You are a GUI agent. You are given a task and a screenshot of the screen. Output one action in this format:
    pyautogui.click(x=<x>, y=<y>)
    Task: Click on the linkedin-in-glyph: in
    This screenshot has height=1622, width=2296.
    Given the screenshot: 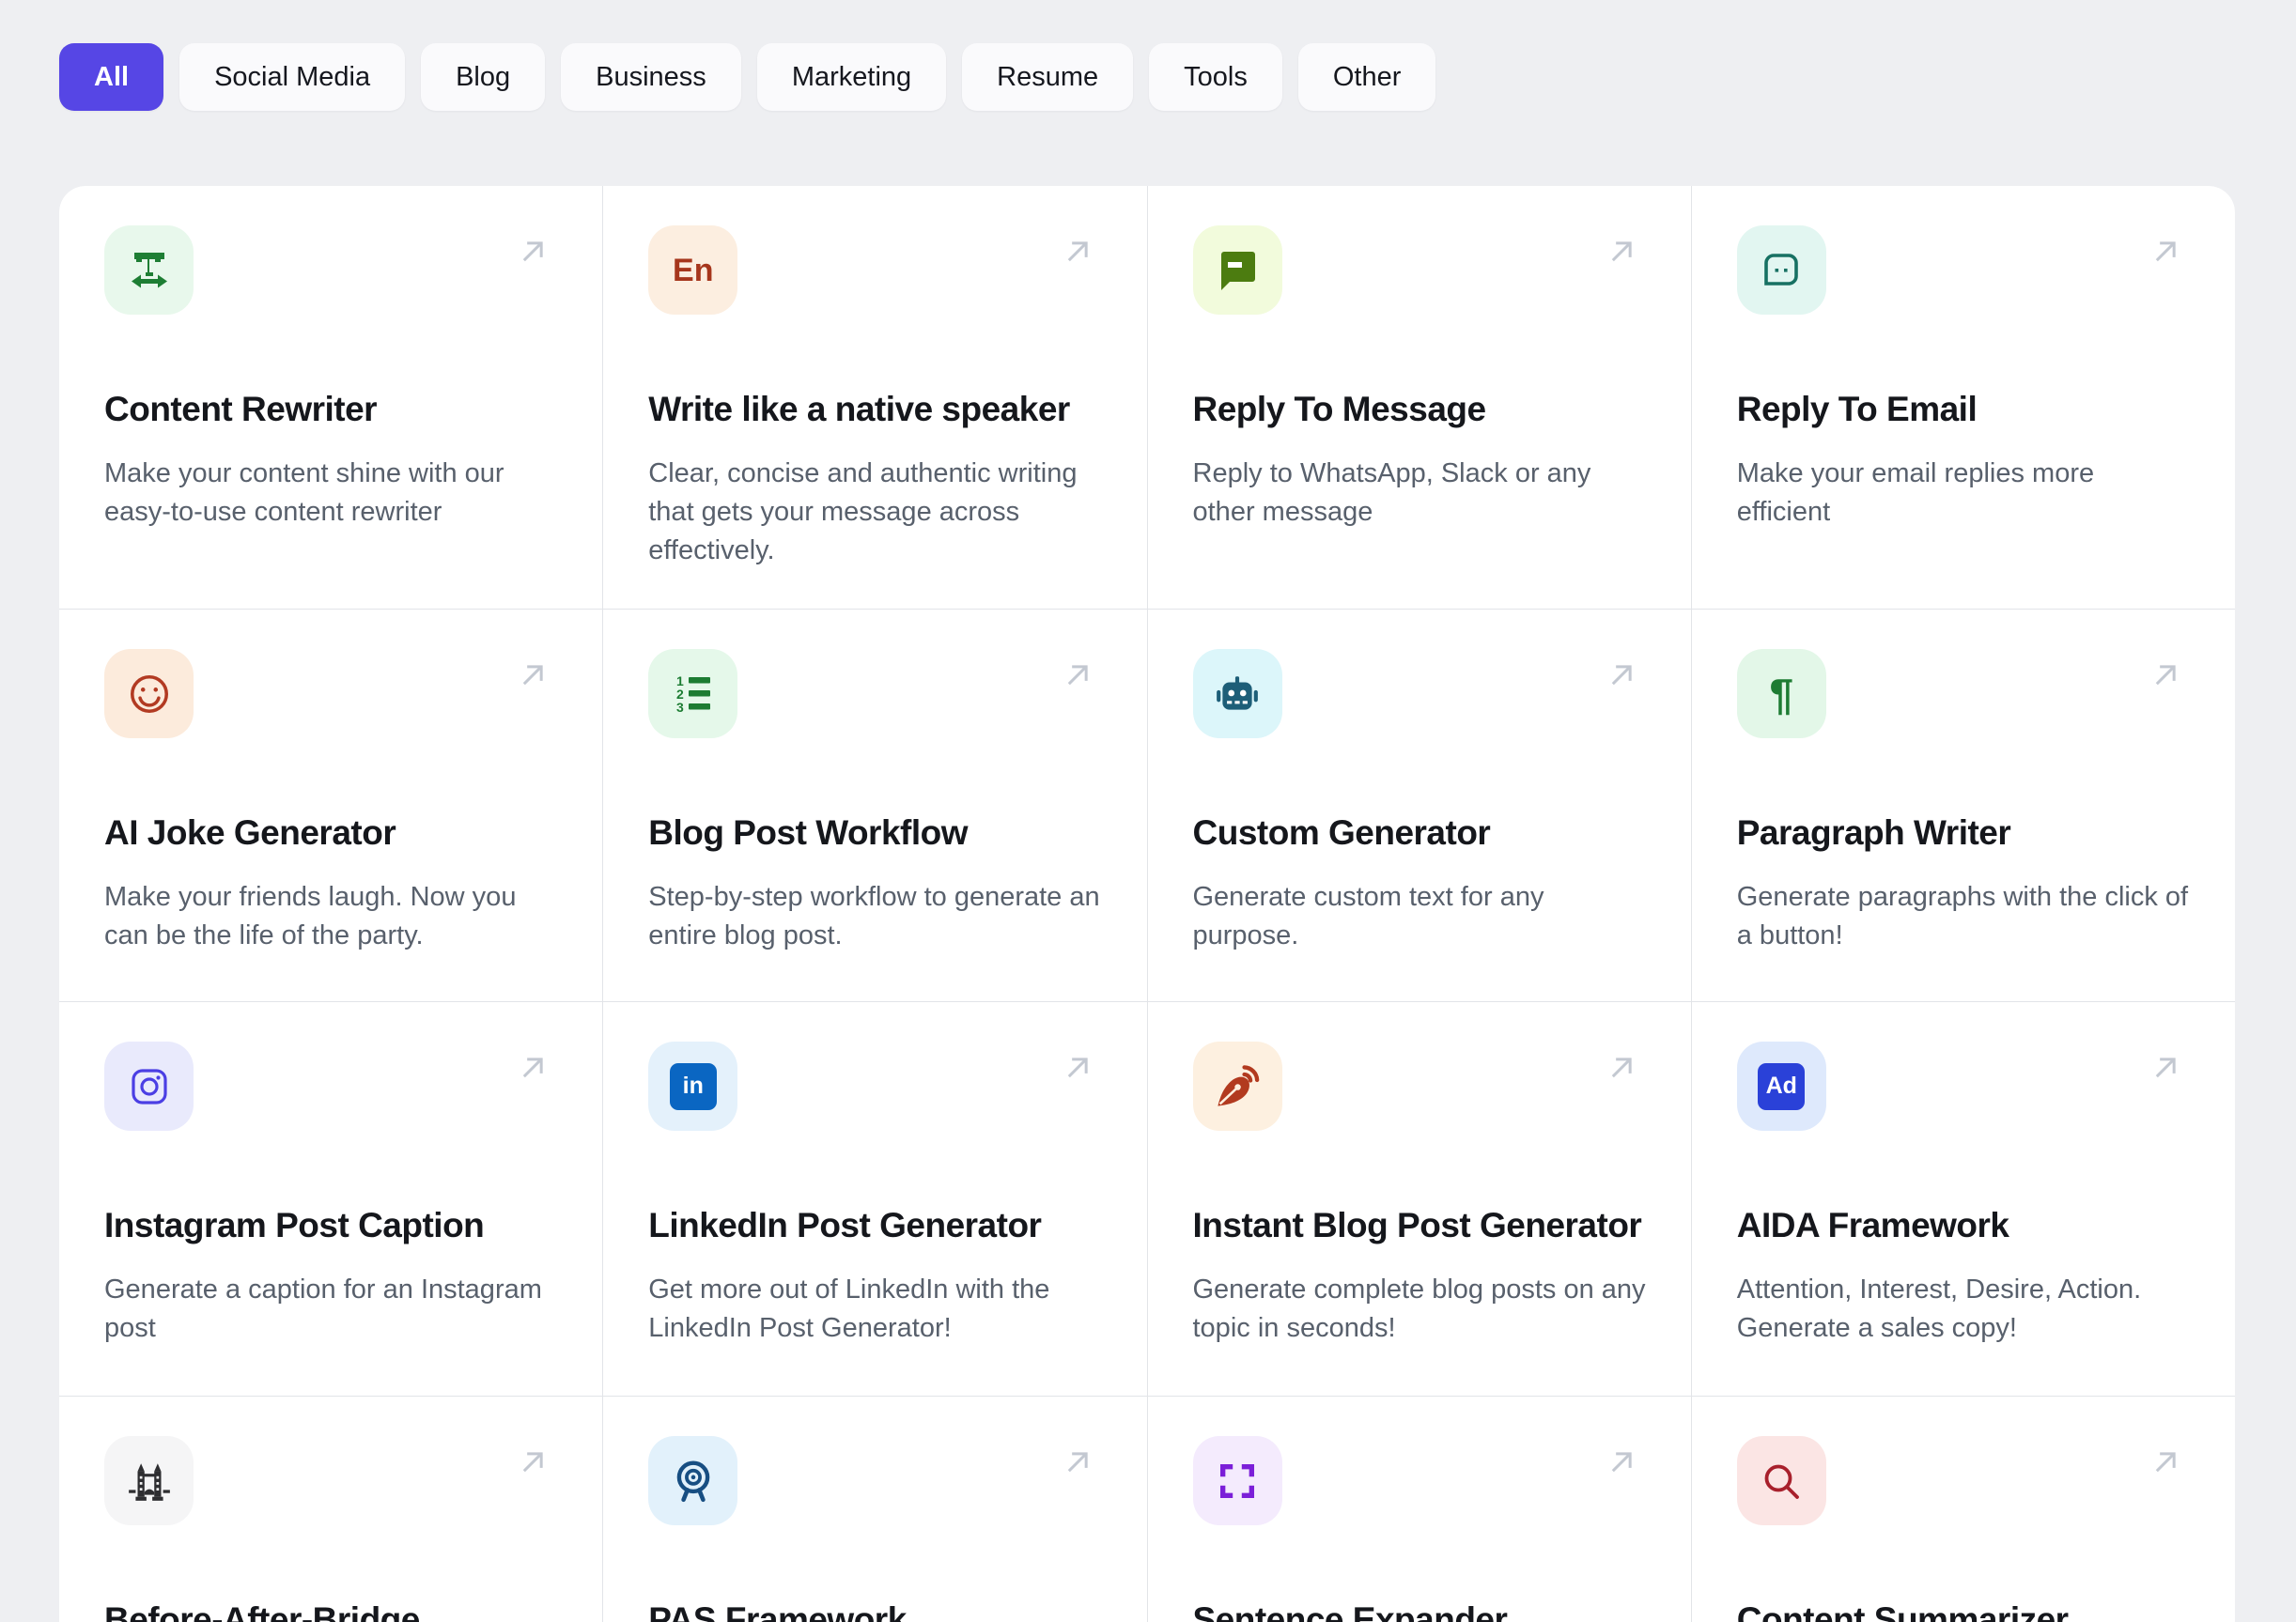 What is the action you would take?
    pyautogui.click(x=693, y=1086)
    